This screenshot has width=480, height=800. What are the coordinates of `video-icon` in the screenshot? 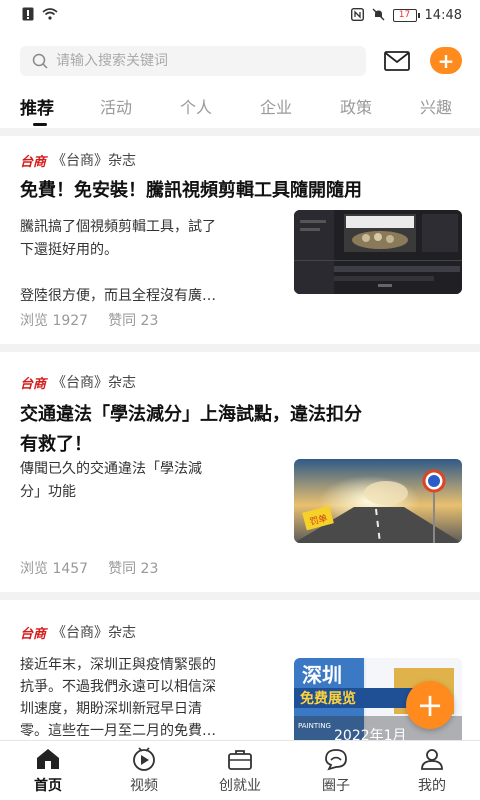 It's located at (144, 759).